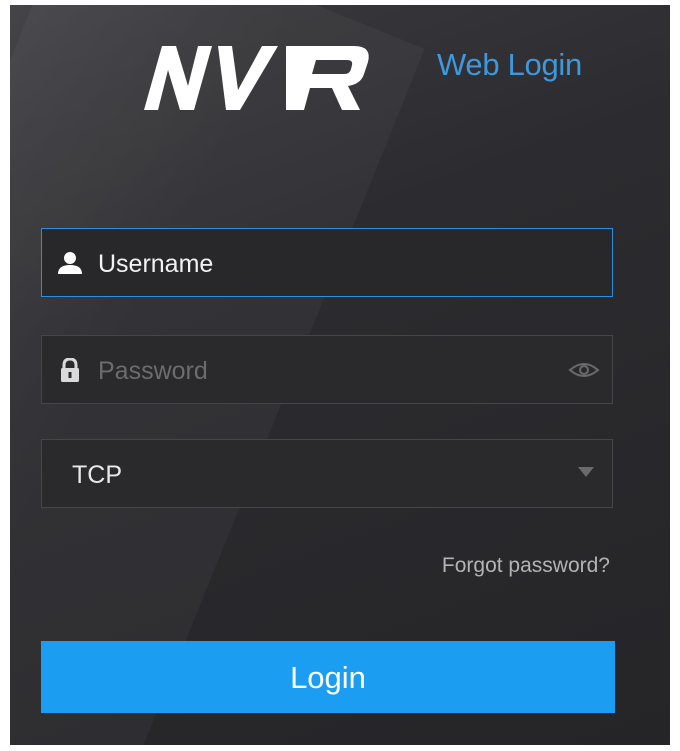 Image resolution: width=680 pixels, height=751 pixels. Describe the element at coordinates (327, 473) in the screenshot. I see `protocol-select: TCP` at that location.